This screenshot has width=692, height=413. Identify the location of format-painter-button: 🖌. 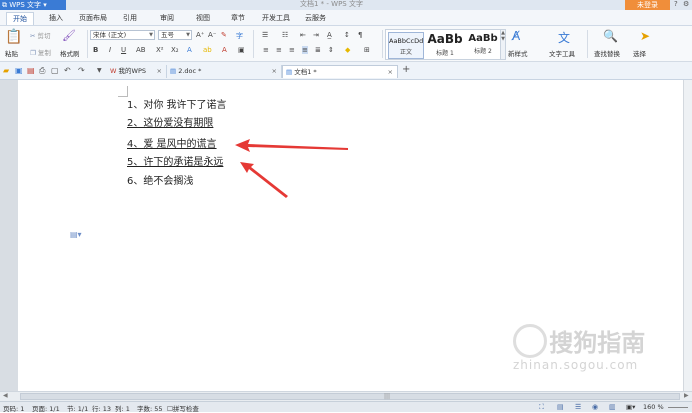
(69, 35).